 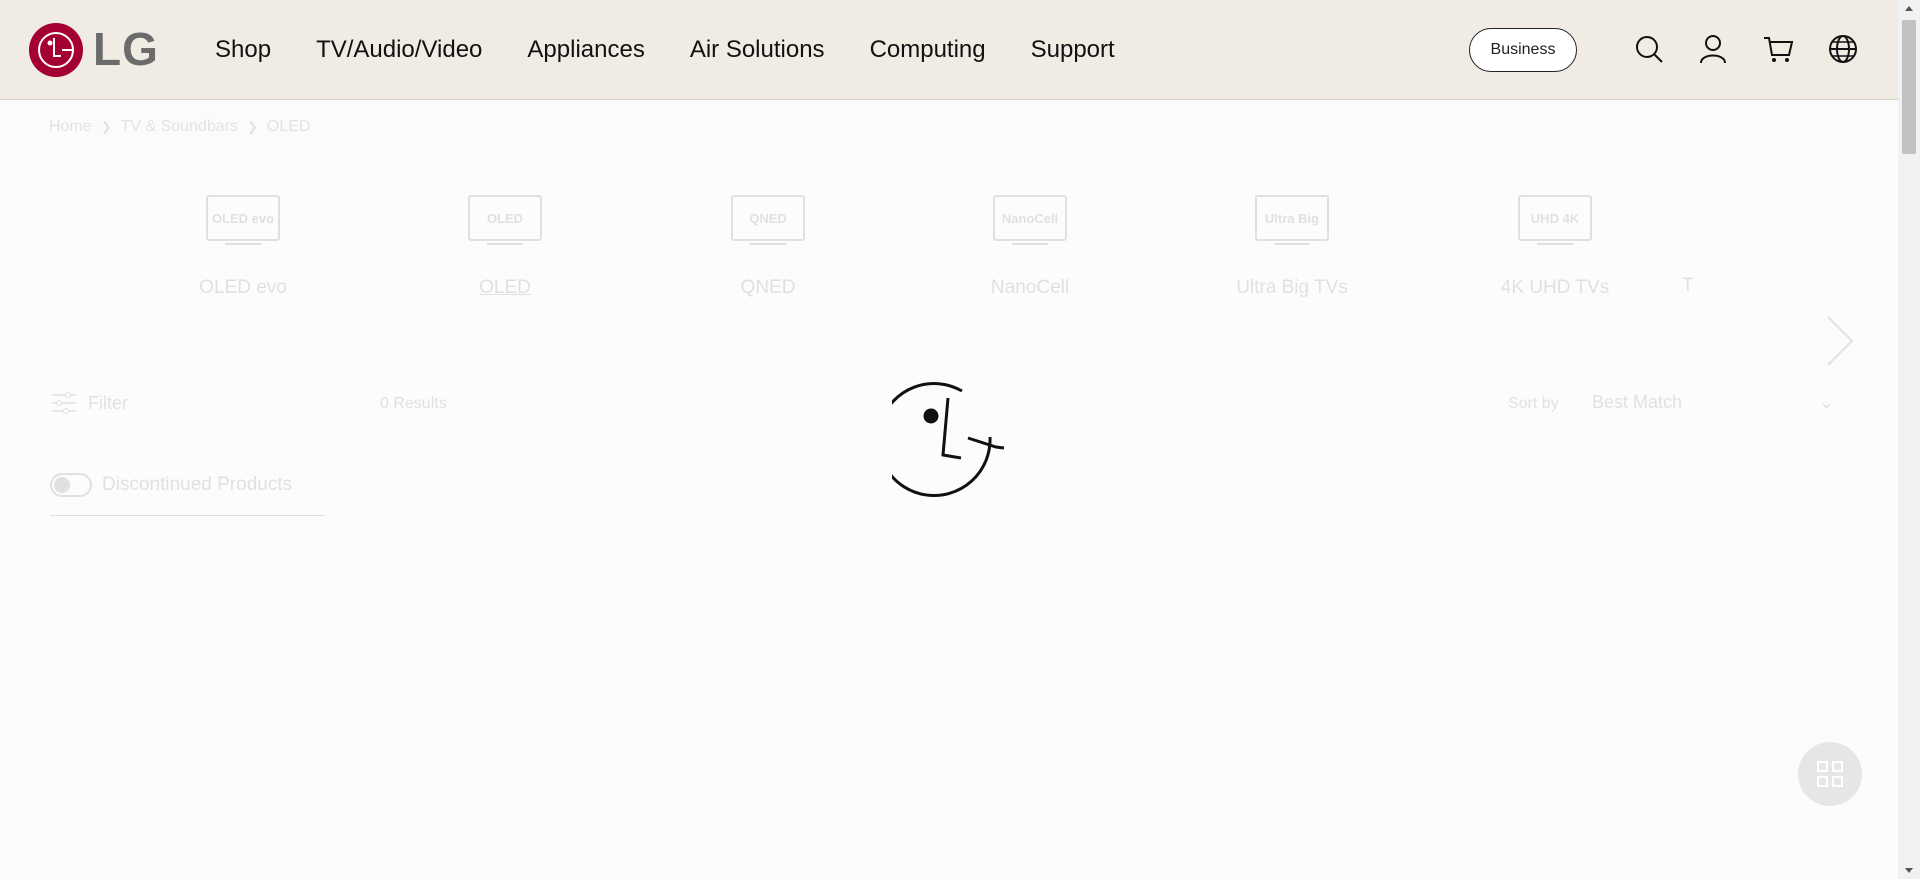 I want to click on tv-icon: UHD 4K, so click(x=1555, y=218).